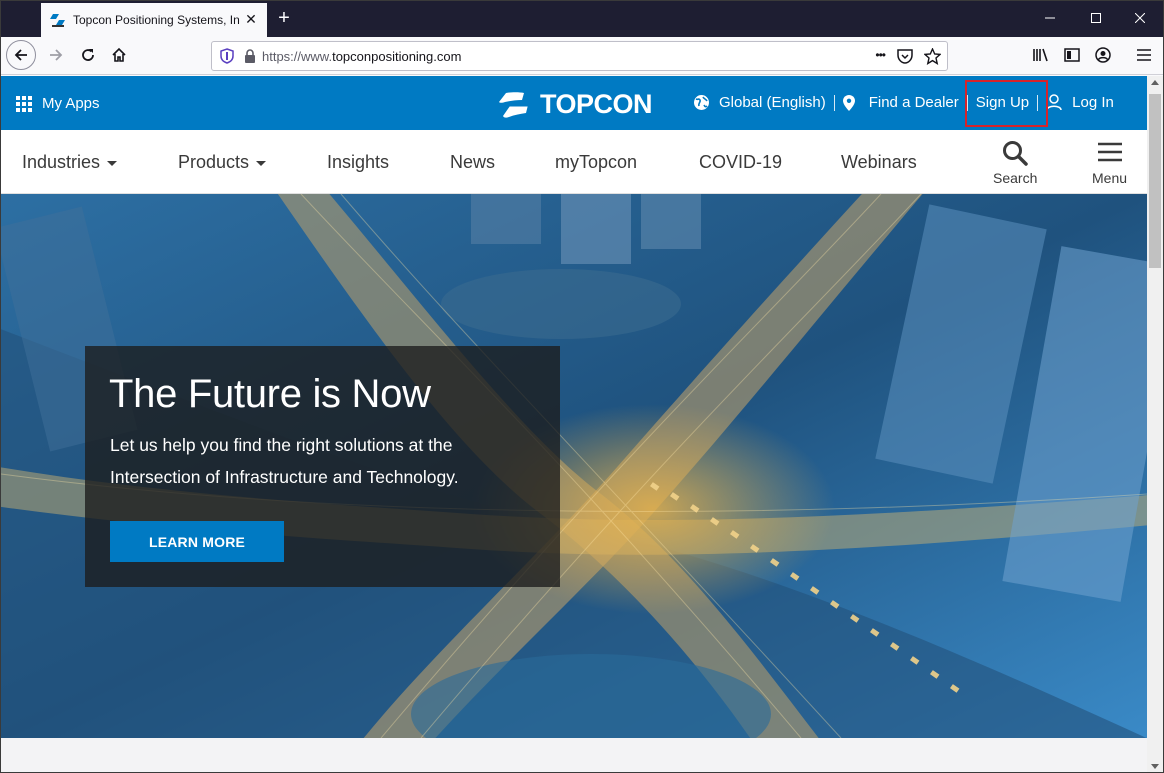 The image size is (1164, 773). I want to click on url-text: https://www.topconpositioning.com, so click(361, 56).